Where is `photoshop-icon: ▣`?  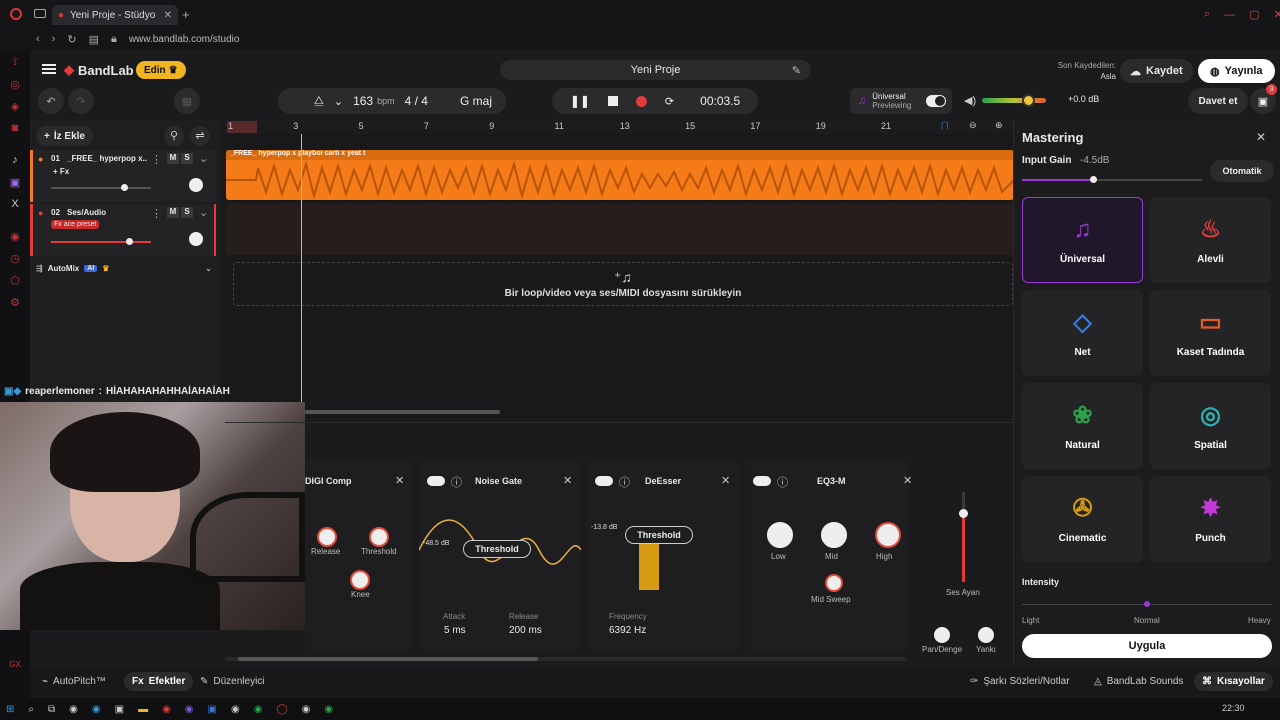
photoshop-icon: ▣ is located at coordinates (212, 709).